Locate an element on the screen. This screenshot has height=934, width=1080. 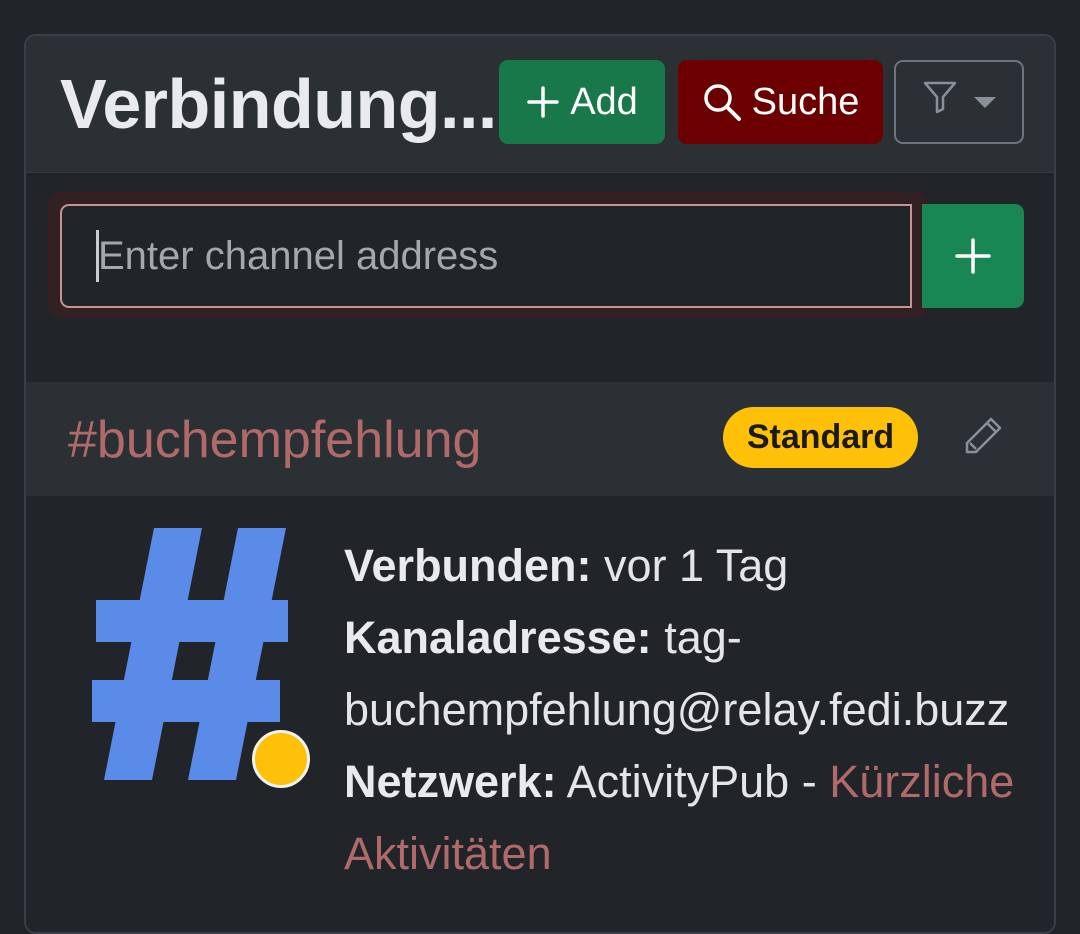
connected-label: Verbunden: is located at coordinates (468, 565).